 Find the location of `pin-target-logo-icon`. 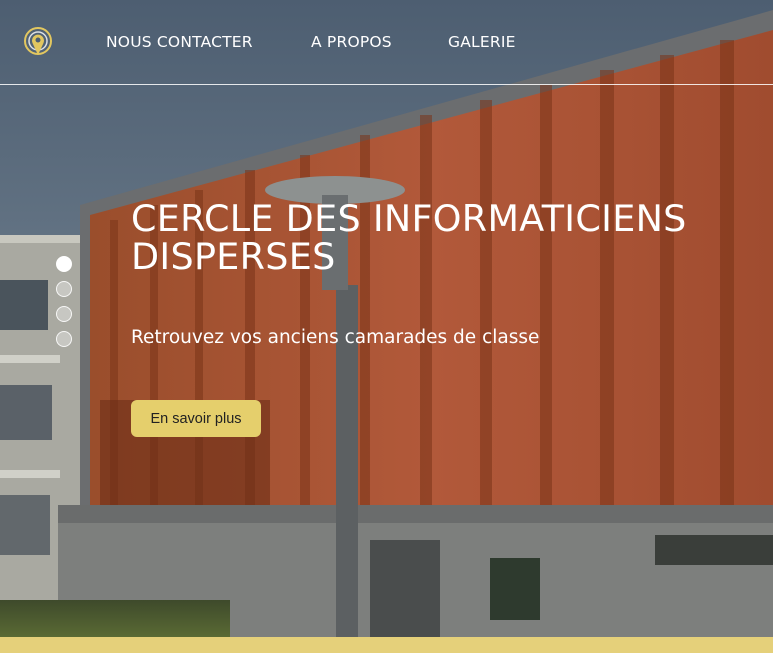

pin-target-logo-icon is located at coordinates (38, 42).